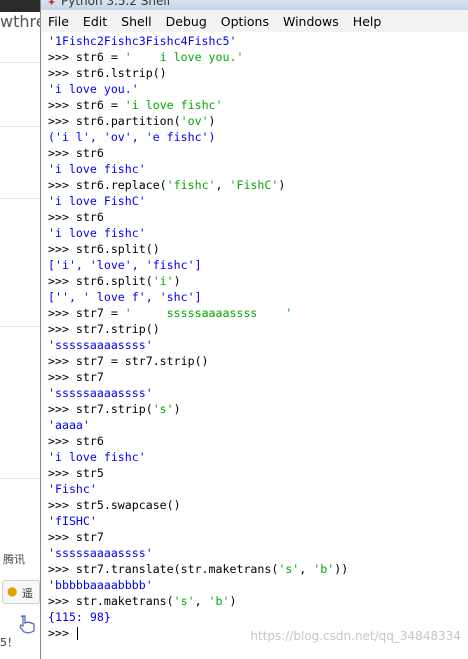  Describe the element at coordinates (136, 21) in the screenshot. I see `menu-shell: Shell` at that location.